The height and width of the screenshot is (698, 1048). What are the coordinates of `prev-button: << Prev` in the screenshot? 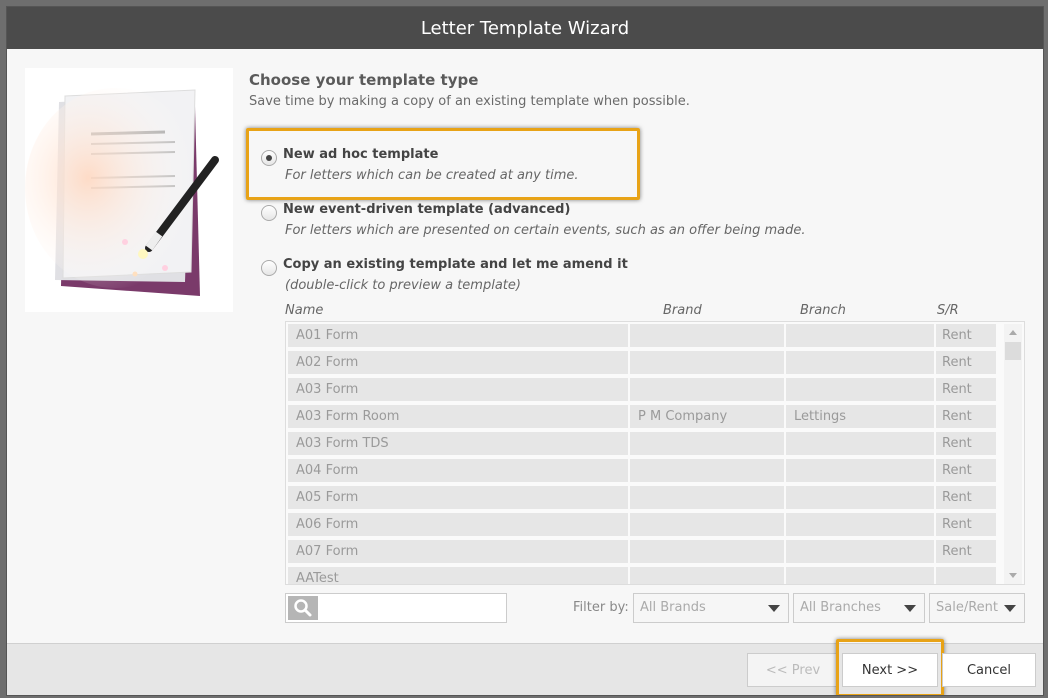 It's located at (793, 670).